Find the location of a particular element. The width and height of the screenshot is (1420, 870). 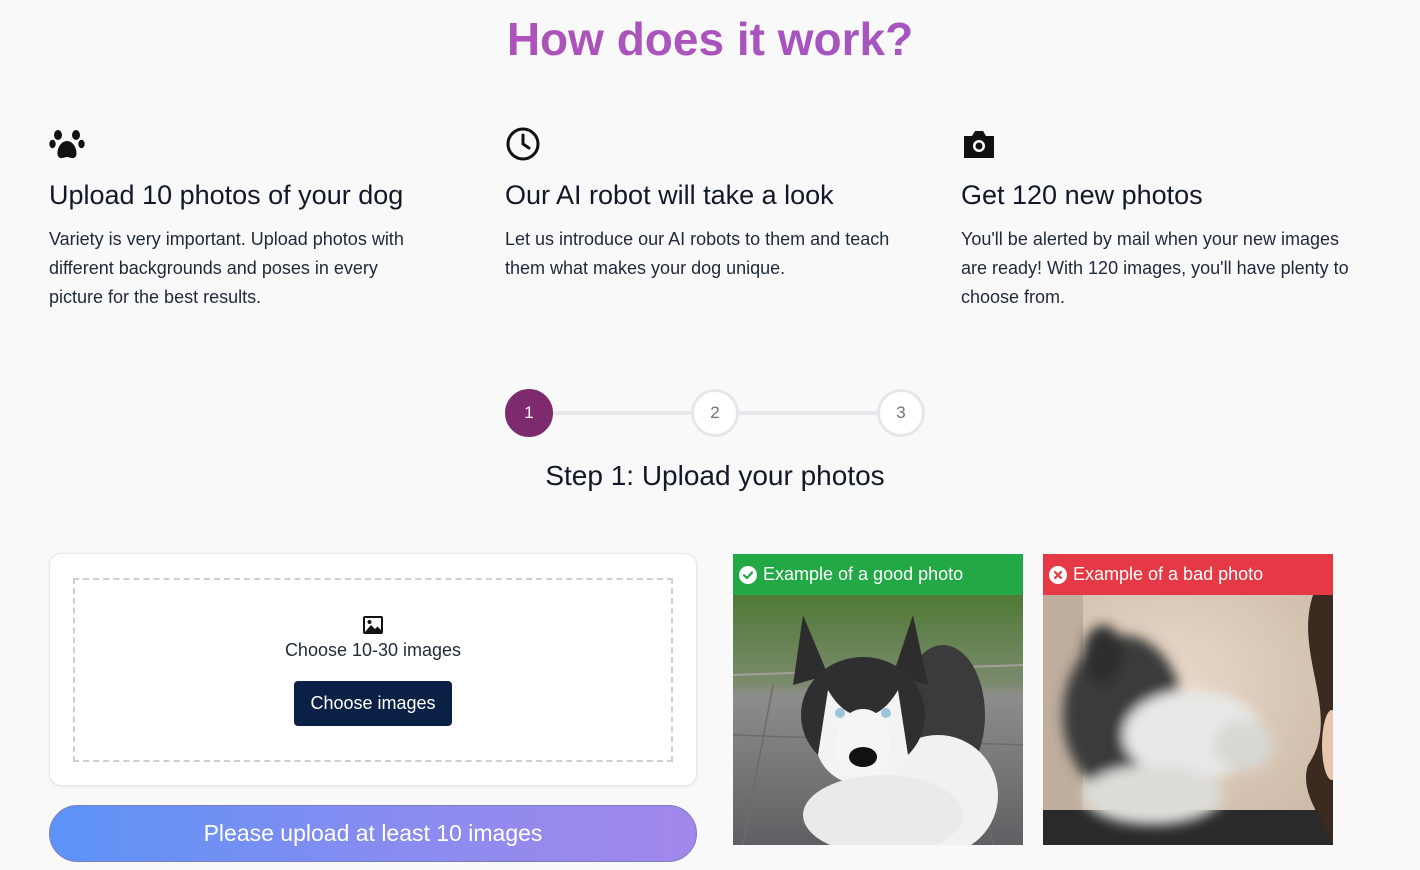

feature-title: Upload 10 photos of your dog is located at coordinates (226, 195).